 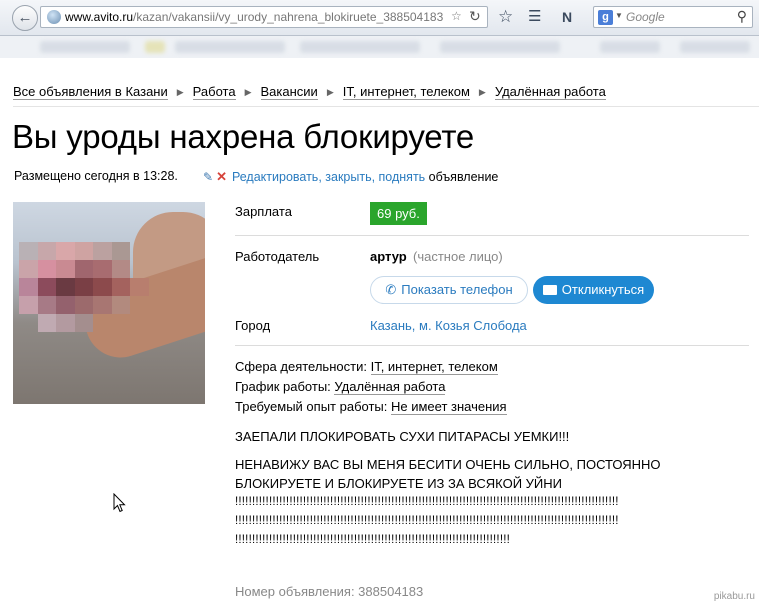 I want to click on experience-label: Требуемый опыт работы:, so click(x=311, y=406).